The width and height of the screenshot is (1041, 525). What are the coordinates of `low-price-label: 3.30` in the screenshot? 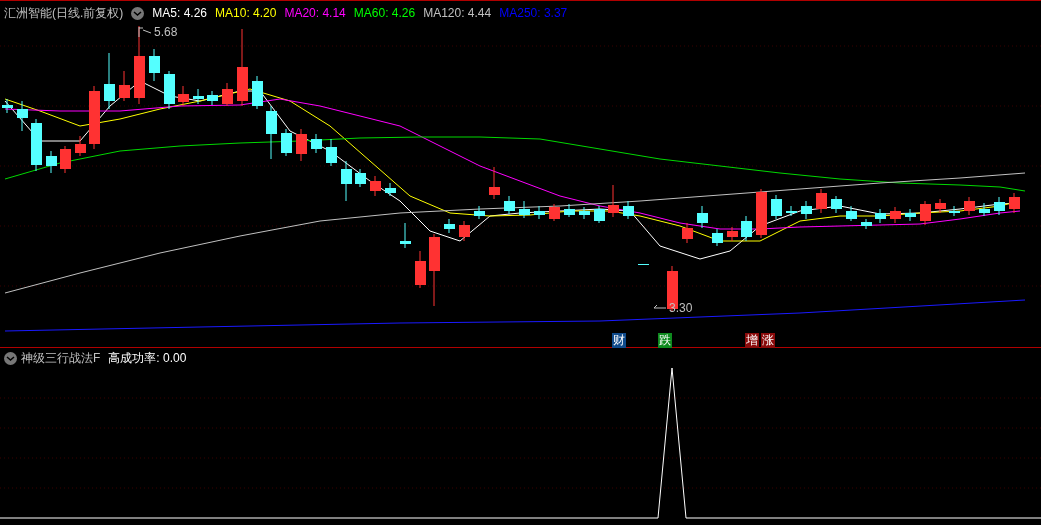 It's located at (681, 308).